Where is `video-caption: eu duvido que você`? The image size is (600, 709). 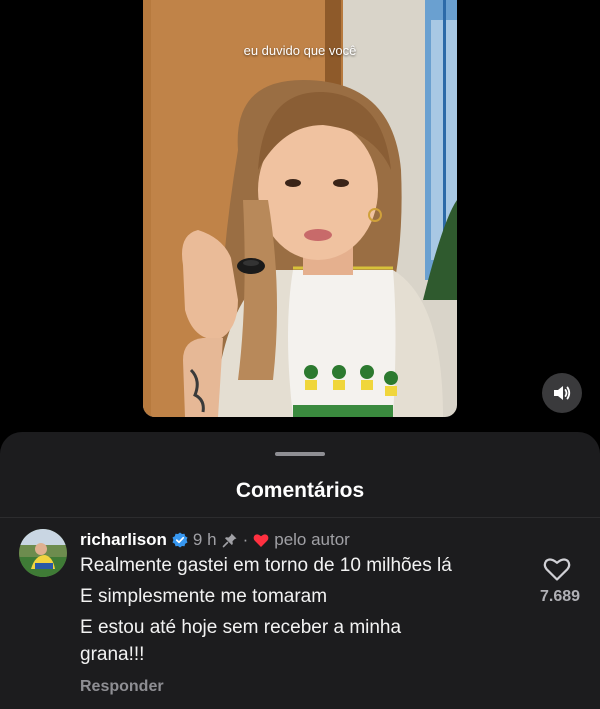 video-caption: eu duvido que você is located at coordinates (300, 50).